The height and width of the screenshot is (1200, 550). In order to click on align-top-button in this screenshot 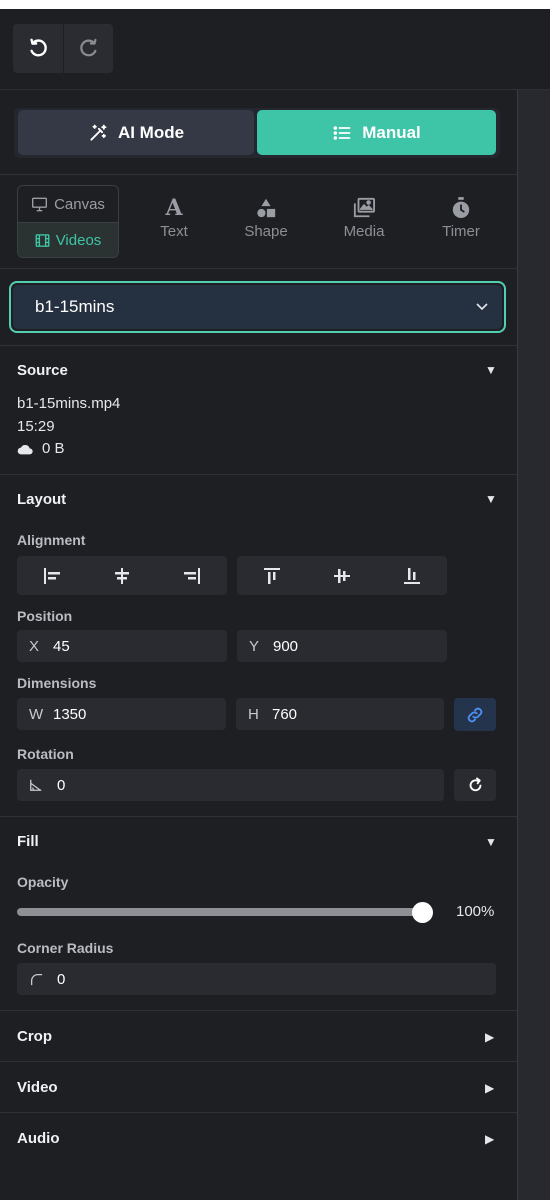, I will do `click(272, 576)`.